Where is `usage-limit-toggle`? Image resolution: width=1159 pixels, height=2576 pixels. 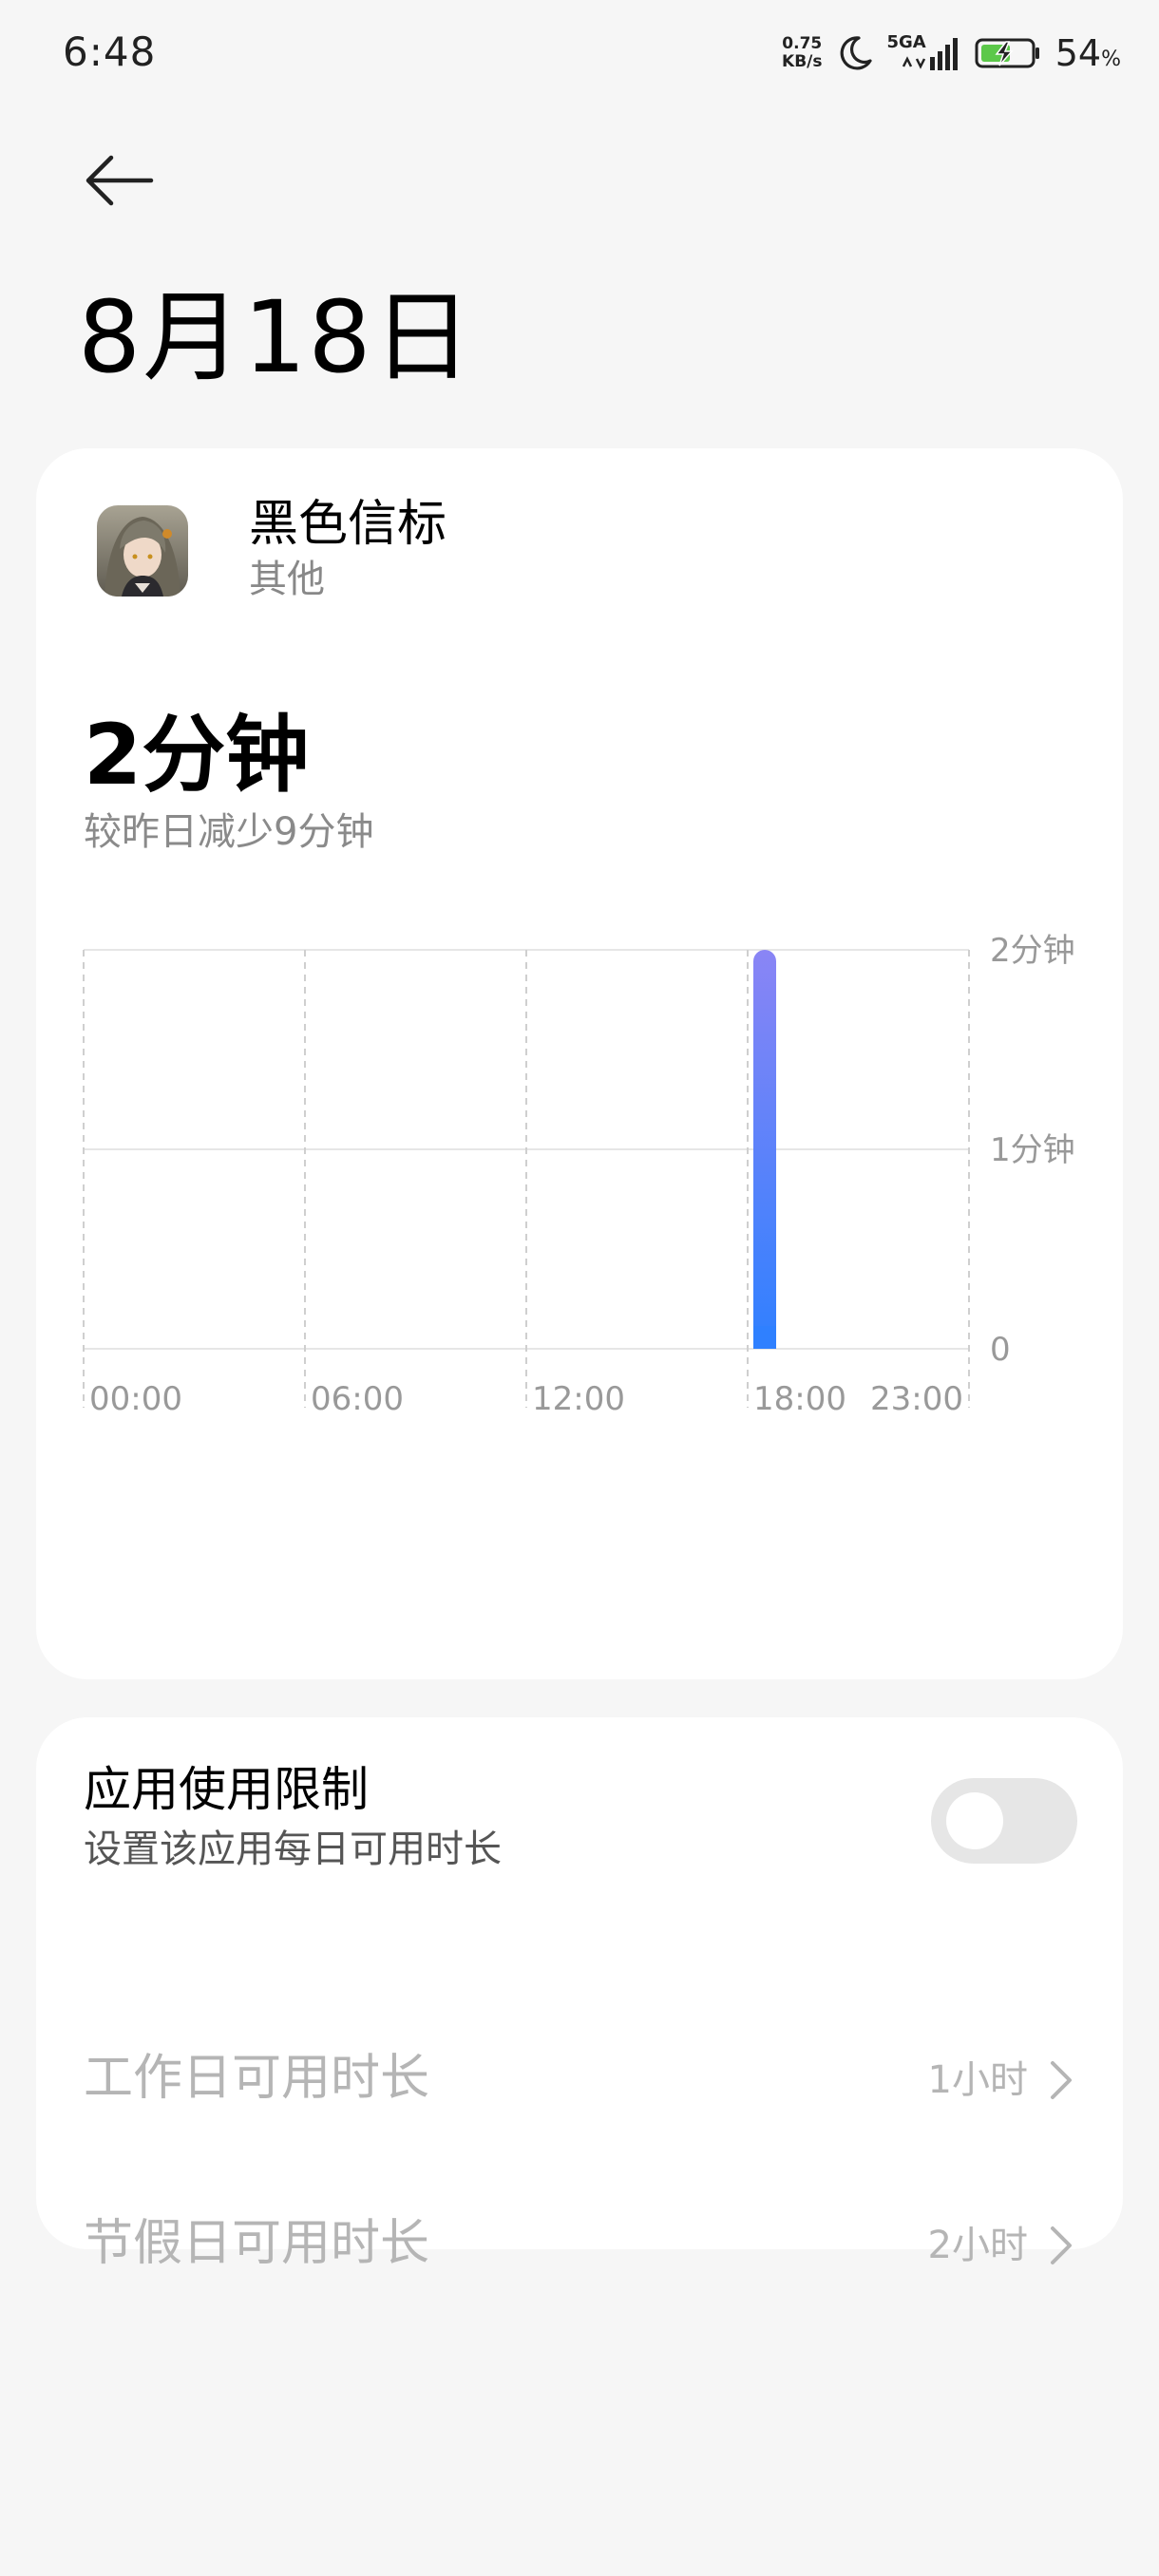 usage-limit-toggle is located at coordinates (1004, 1821).